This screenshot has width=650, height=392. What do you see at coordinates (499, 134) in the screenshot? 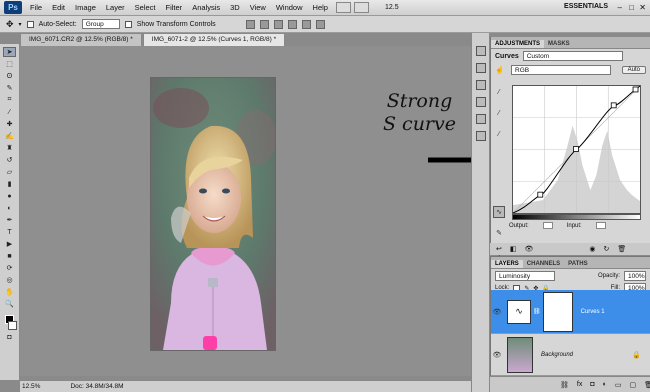
I see `white-point-eyedropper-icon: ⁄` at bounding box center [499, 134].